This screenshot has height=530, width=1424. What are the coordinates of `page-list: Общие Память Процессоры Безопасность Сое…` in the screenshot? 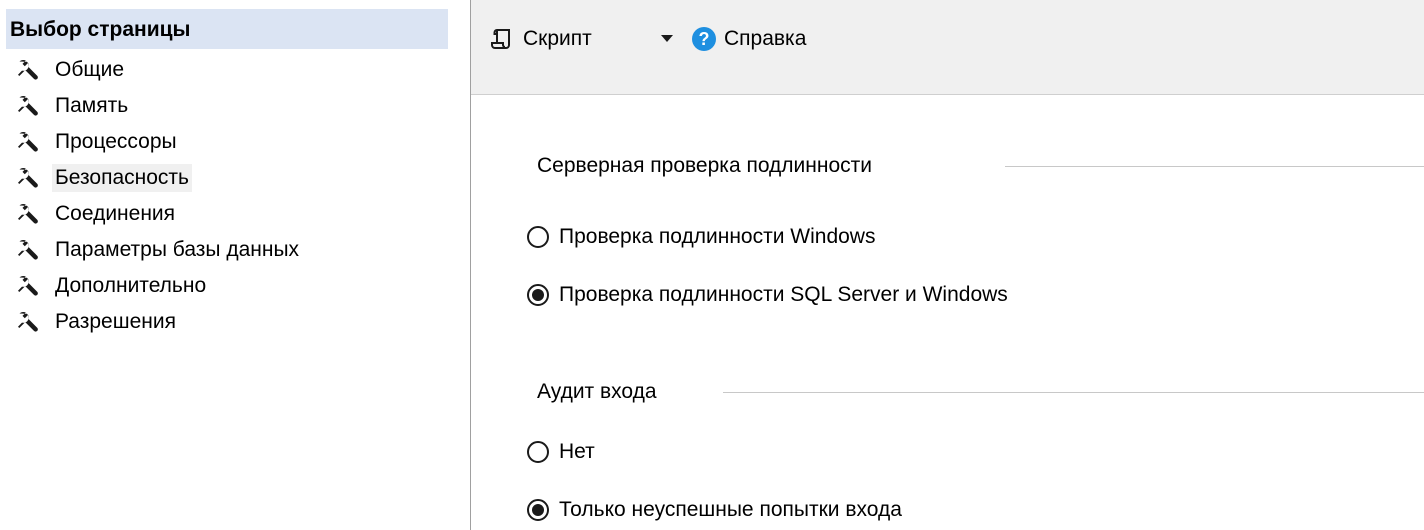 It's located at (159, 196).